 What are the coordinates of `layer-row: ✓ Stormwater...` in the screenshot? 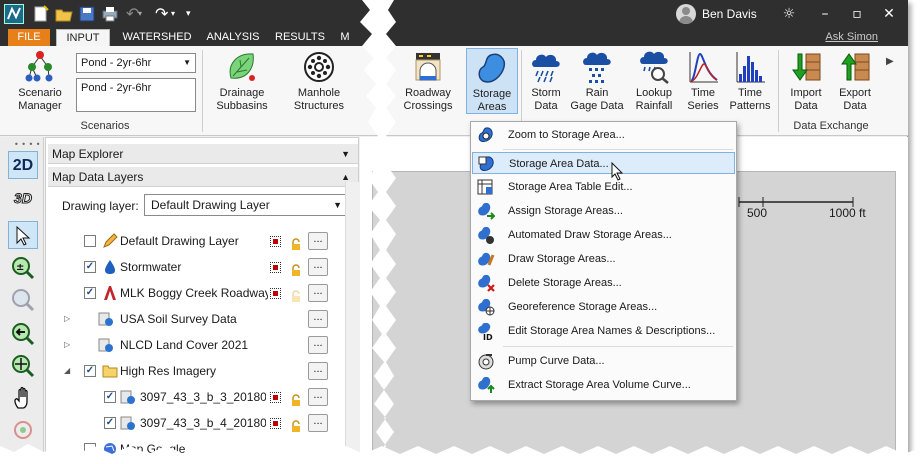 It's located at (196, 267).